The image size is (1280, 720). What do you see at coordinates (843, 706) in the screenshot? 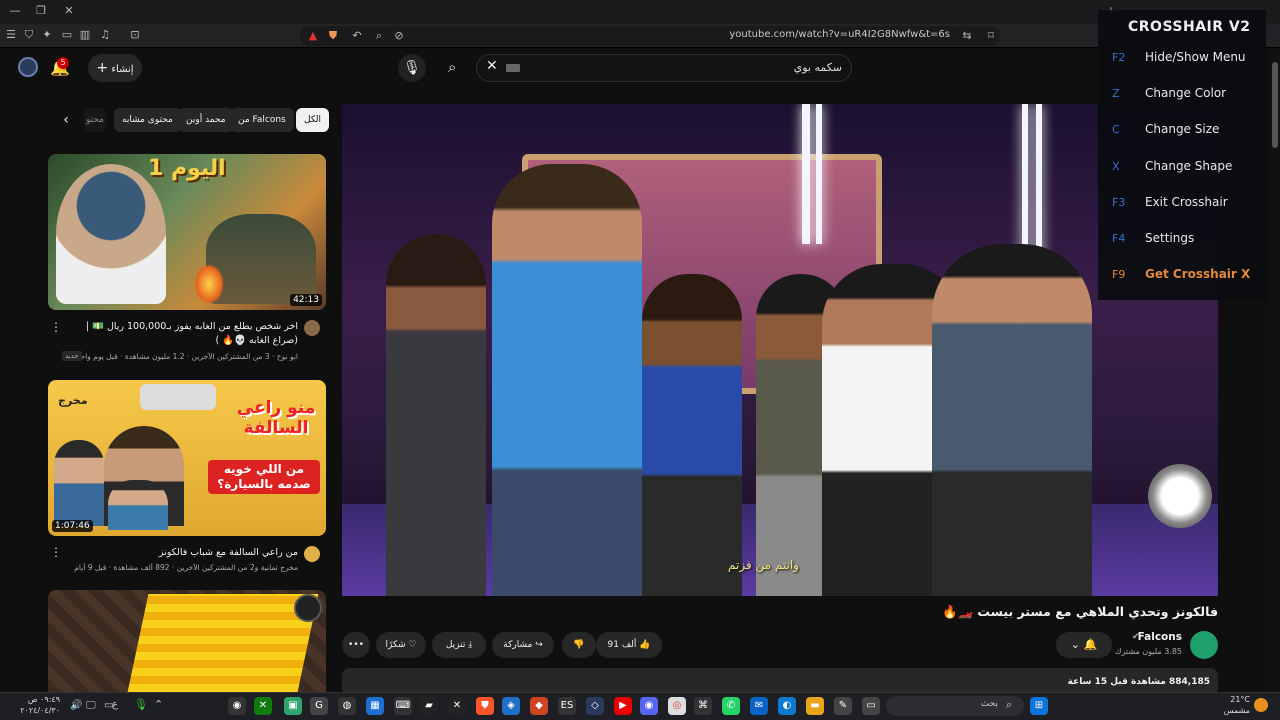
I see `app-icon: ✎` at bounding box center [843, 706].